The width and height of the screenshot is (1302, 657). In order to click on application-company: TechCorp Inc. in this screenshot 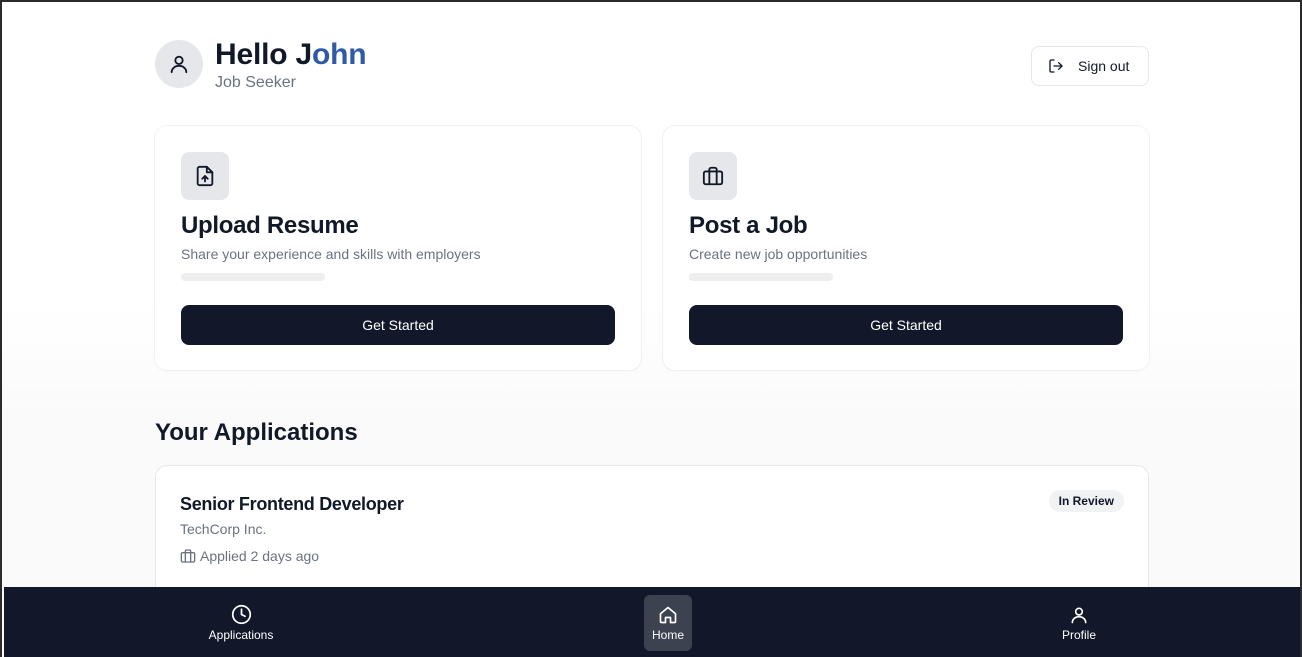, I will do `click(223, 529)`.